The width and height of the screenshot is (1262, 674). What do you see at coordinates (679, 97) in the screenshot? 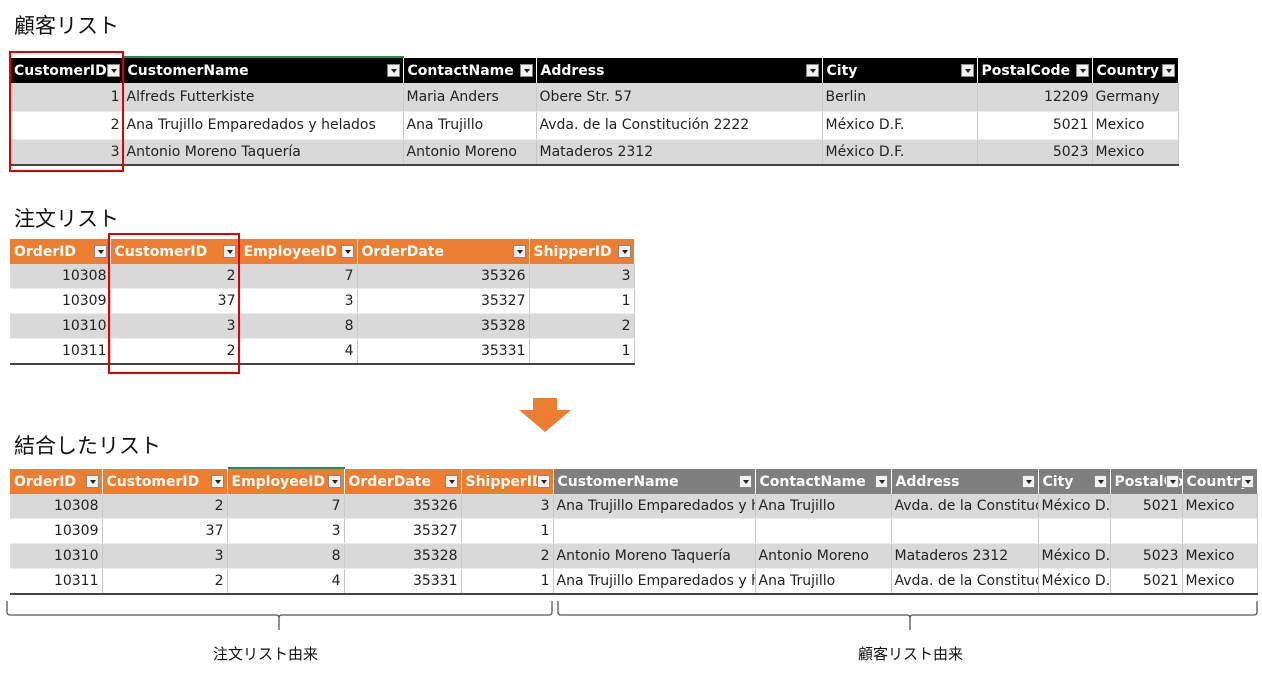
I see `cell: Obere Str. 57` at bounding box center [679, 97].